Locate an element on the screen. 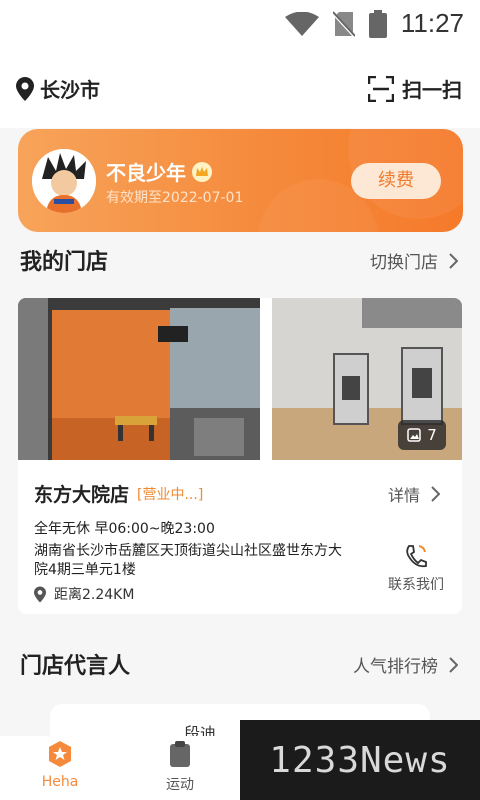 Image resolution: width=480 pixels, height=800 pixels. city-selector: 长沙市 is located at coordinates (58, 88).